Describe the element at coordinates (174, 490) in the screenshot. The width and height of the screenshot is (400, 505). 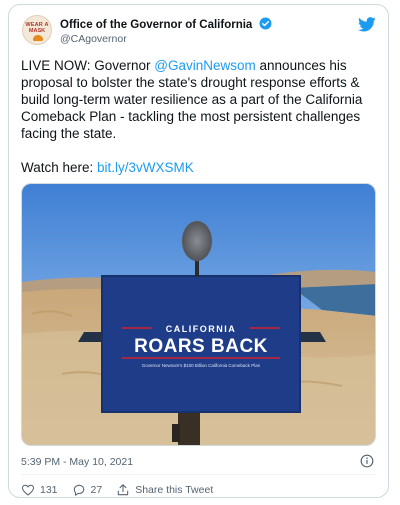
I see `share-label: Share this Tweet` at that location.